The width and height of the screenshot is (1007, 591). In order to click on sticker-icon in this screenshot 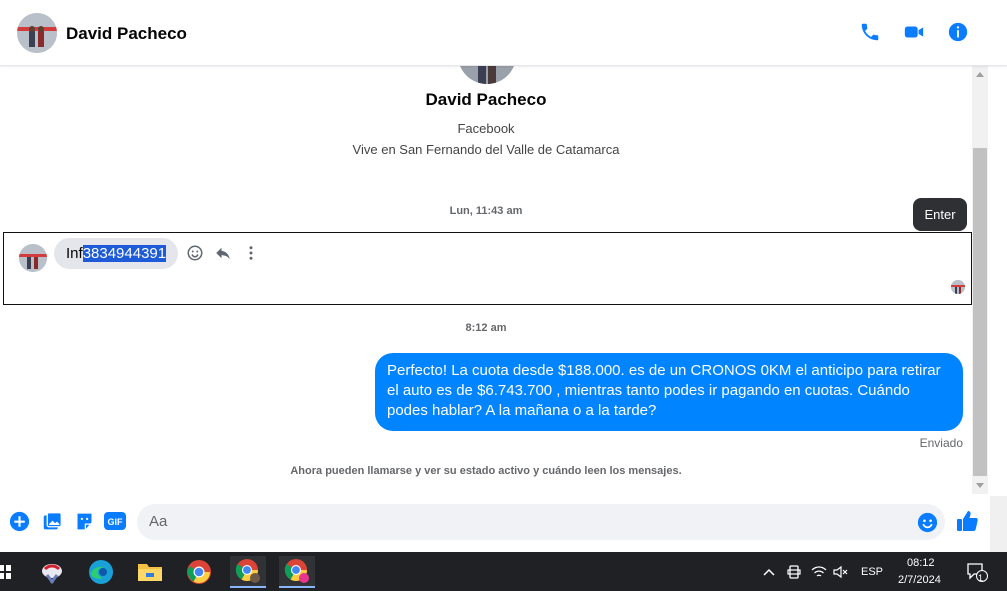, I will do `click(84, 521)`.